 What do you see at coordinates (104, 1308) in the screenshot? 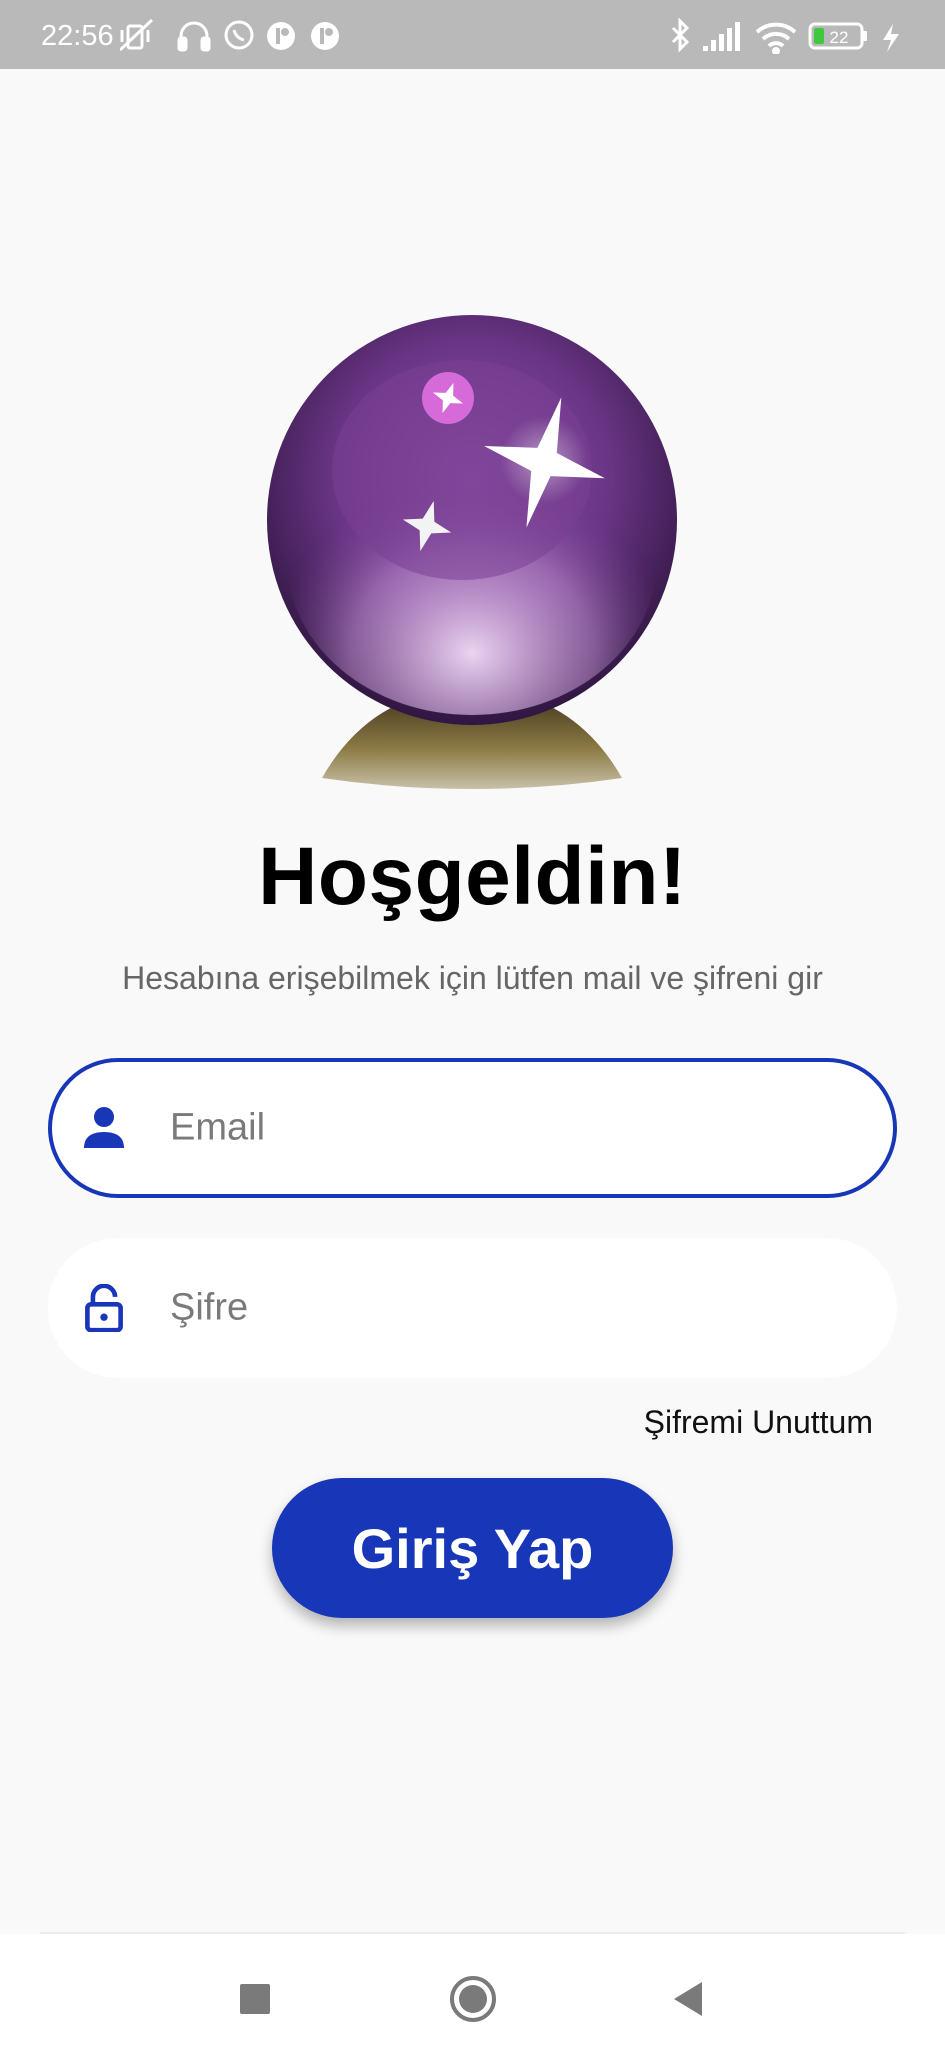
I see `lock-icon` at bounding box center [104, 1308].